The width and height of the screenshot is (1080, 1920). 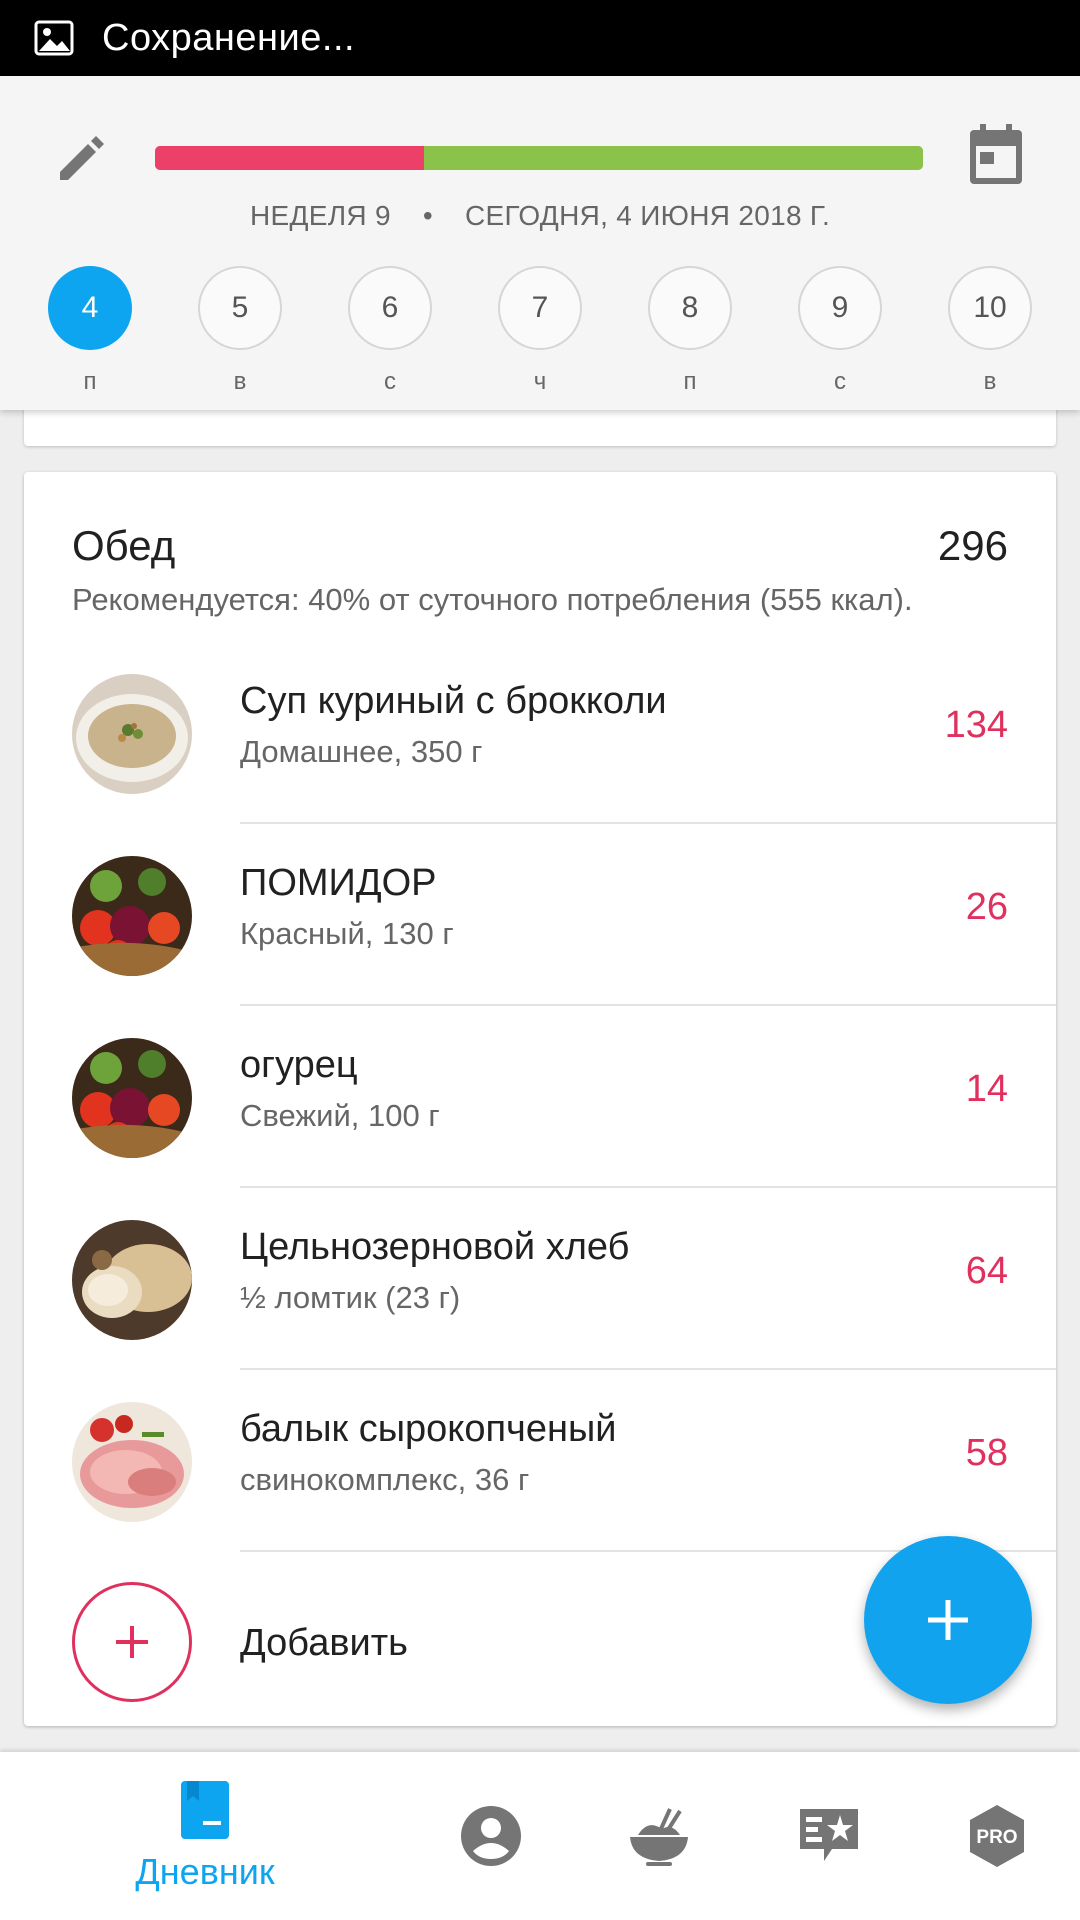 What do you see at coordinates (205, 1871) in the screenshot?
I see `nav-label-diary: Дневник` at bounding box center [205, 1871].